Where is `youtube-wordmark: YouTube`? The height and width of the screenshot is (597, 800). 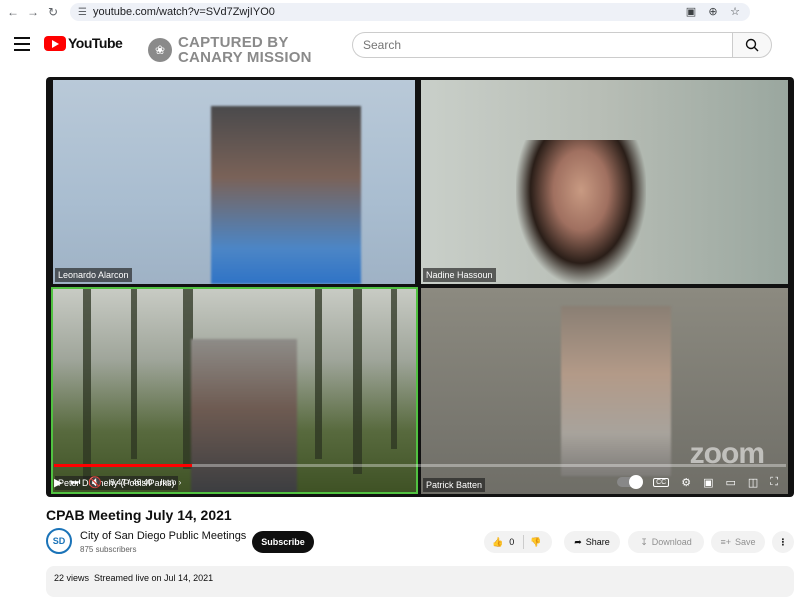 youtube-wordmark: YouTube is located at coordinates (95, 43).